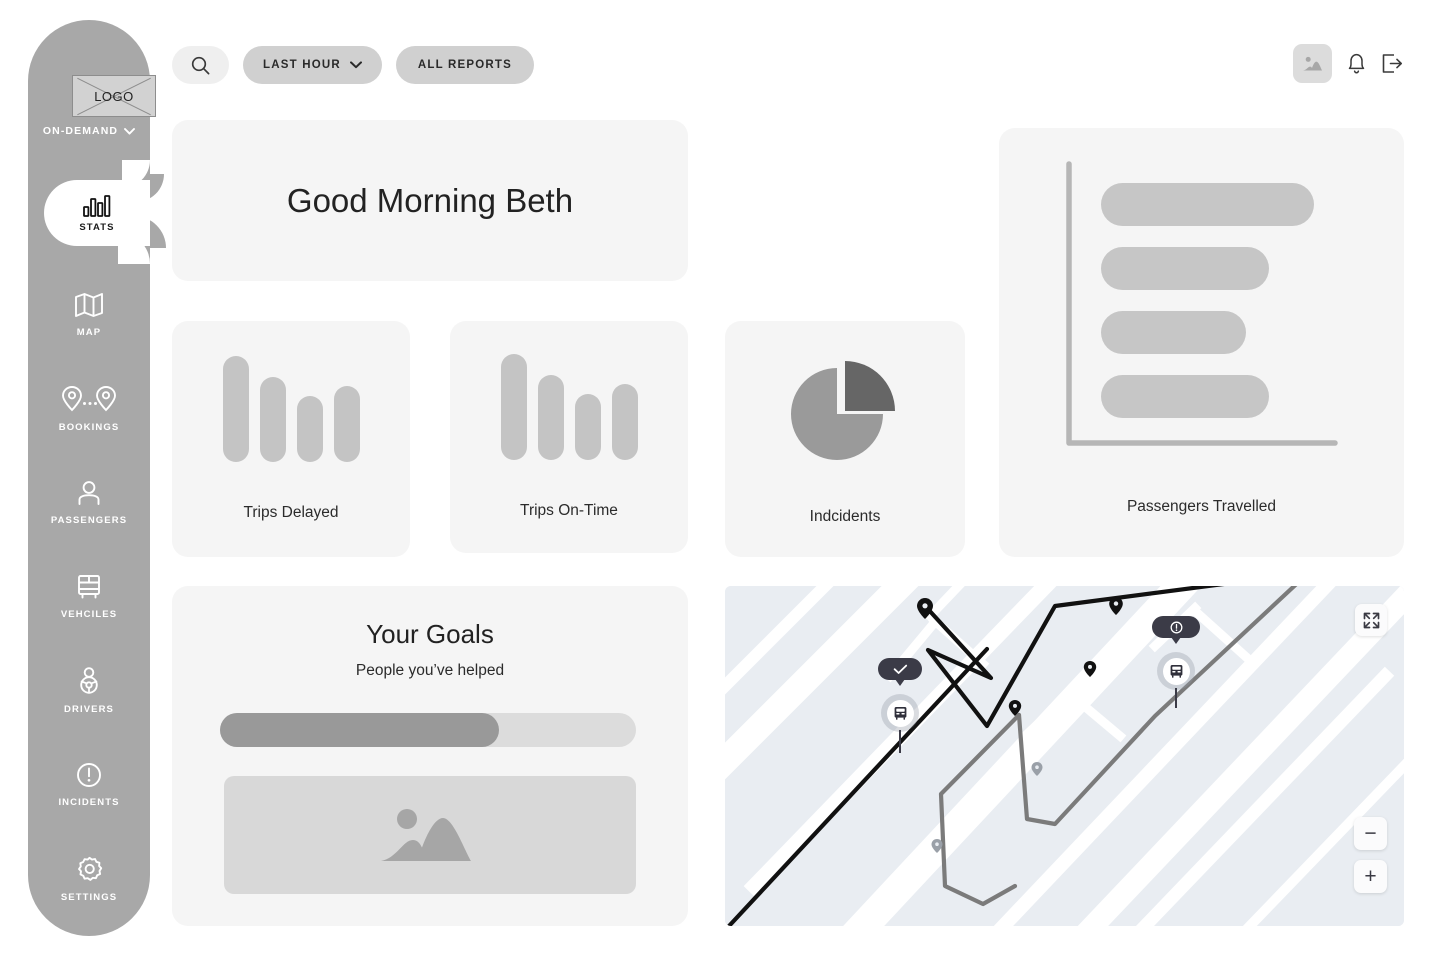 The width and height of the screenshot is (1442, 954). Describe the element at coordinates (1207, 300) in the screenshot. I see `passengers-bars` at that location.